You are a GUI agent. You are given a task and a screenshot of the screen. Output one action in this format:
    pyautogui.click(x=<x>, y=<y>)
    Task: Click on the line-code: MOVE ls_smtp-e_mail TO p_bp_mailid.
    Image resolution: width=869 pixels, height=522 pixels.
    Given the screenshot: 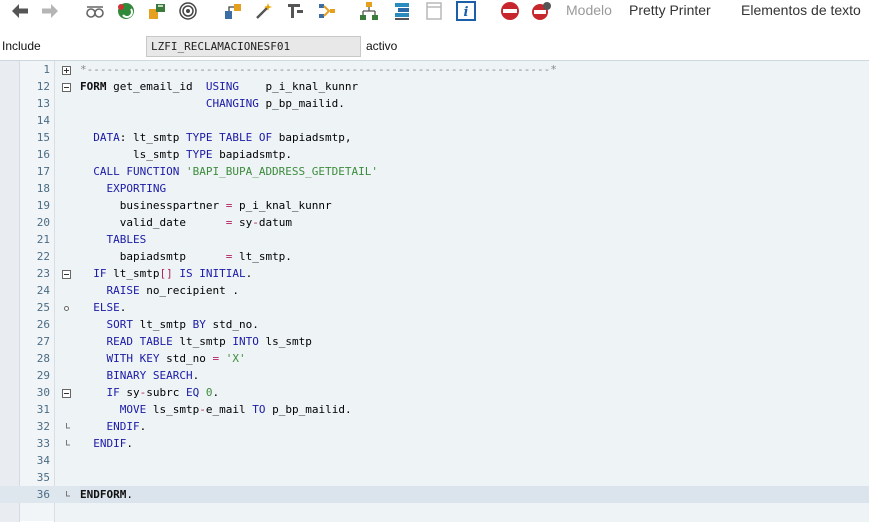 What is the action you would take?
    pyautogui.click(x=474, y=409)
    